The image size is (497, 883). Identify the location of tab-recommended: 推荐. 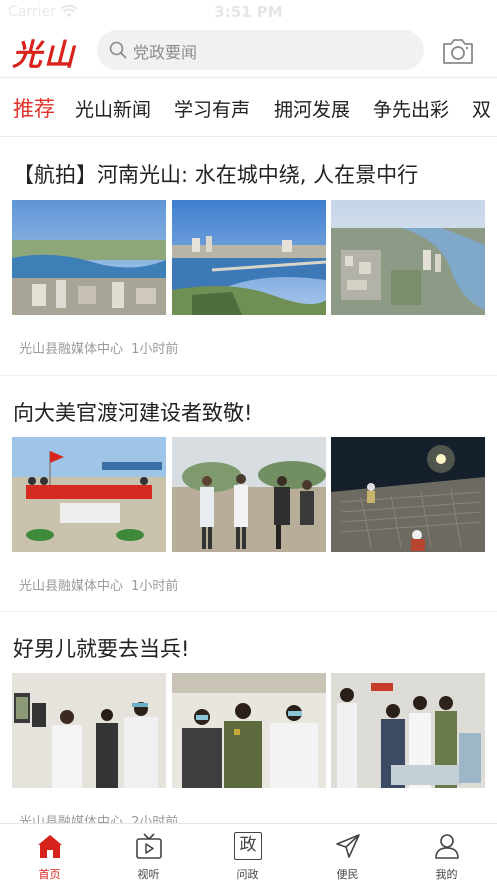
(34, 108).